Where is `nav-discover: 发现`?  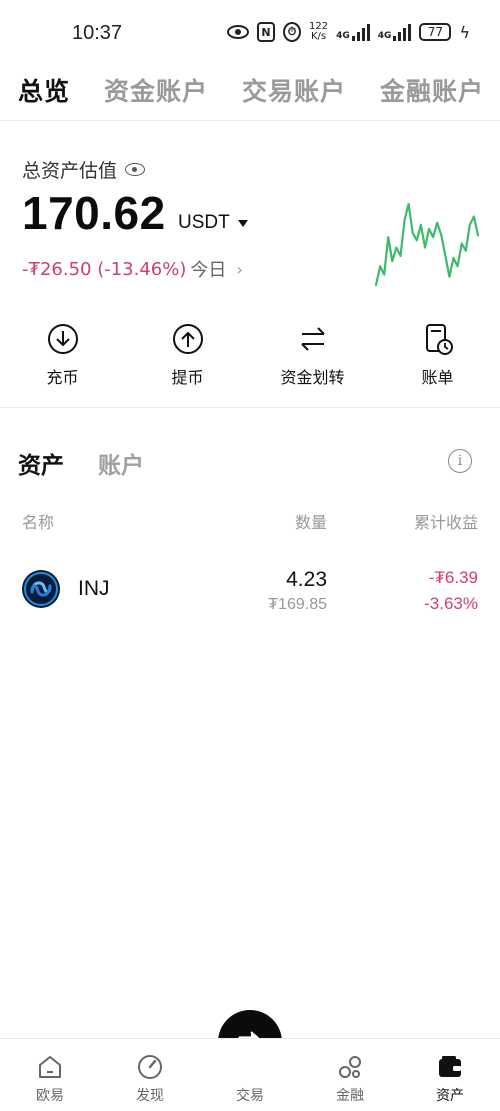 nav-discover: 发现 is located at coordinates (150, 1079).